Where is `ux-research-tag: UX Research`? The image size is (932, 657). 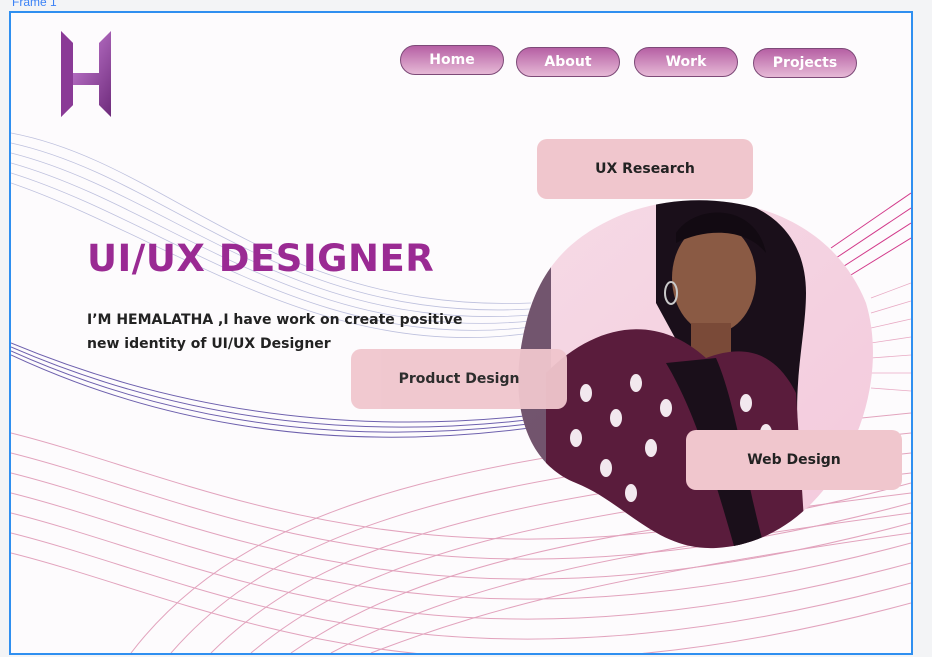 ux-research-tag: UX Research is located at coordinates (645, 169).